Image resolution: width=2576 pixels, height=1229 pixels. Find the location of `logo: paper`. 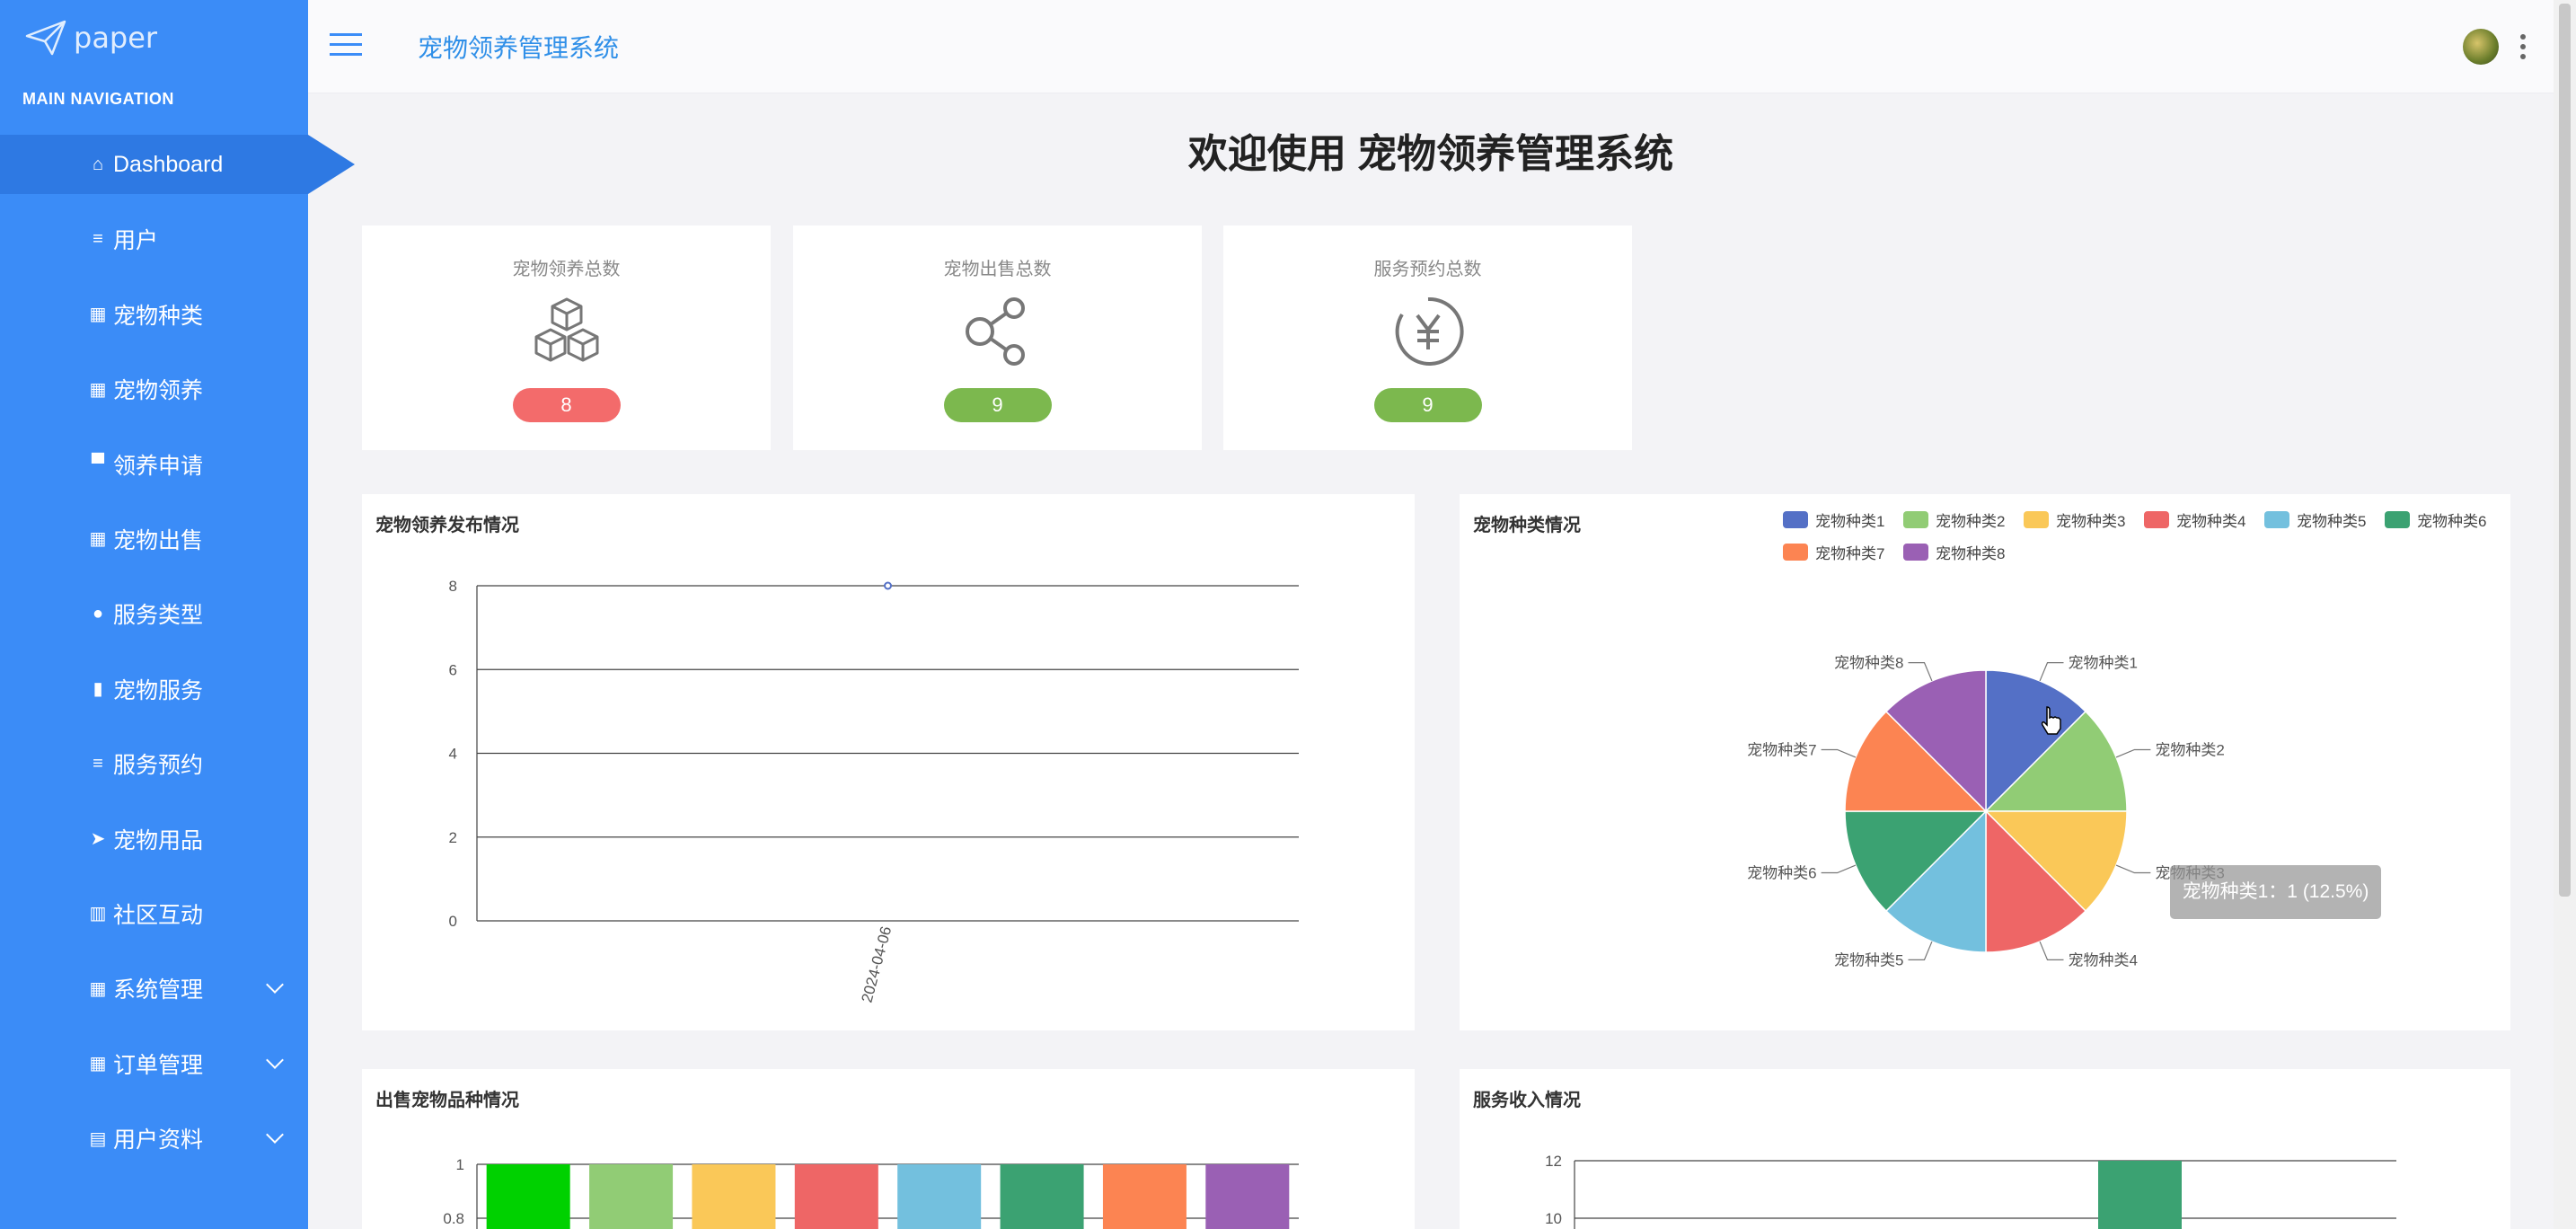

logo: paper is located at coordinates (91, 38).